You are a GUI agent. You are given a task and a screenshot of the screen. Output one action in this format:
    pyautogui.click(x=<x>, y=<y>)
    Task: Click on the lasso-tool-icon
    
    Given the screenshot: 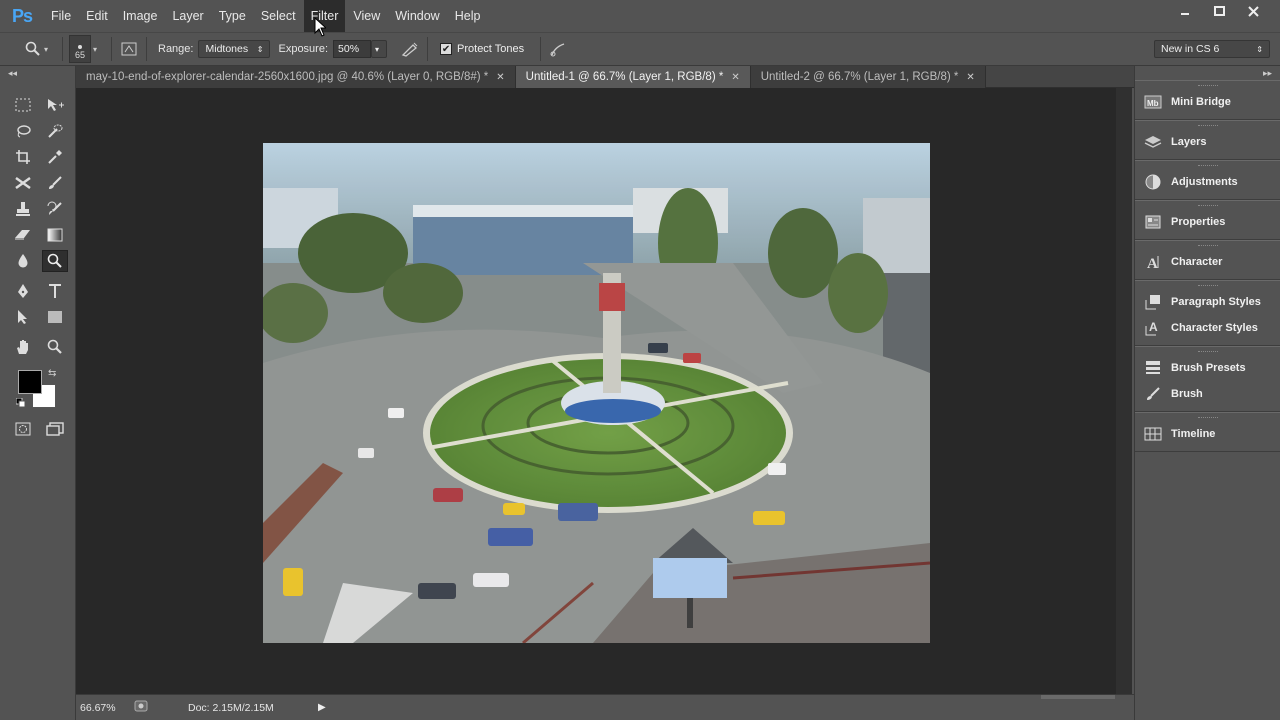 What is the action you would take?
    pyautogui.click(x=23, y=131)
    